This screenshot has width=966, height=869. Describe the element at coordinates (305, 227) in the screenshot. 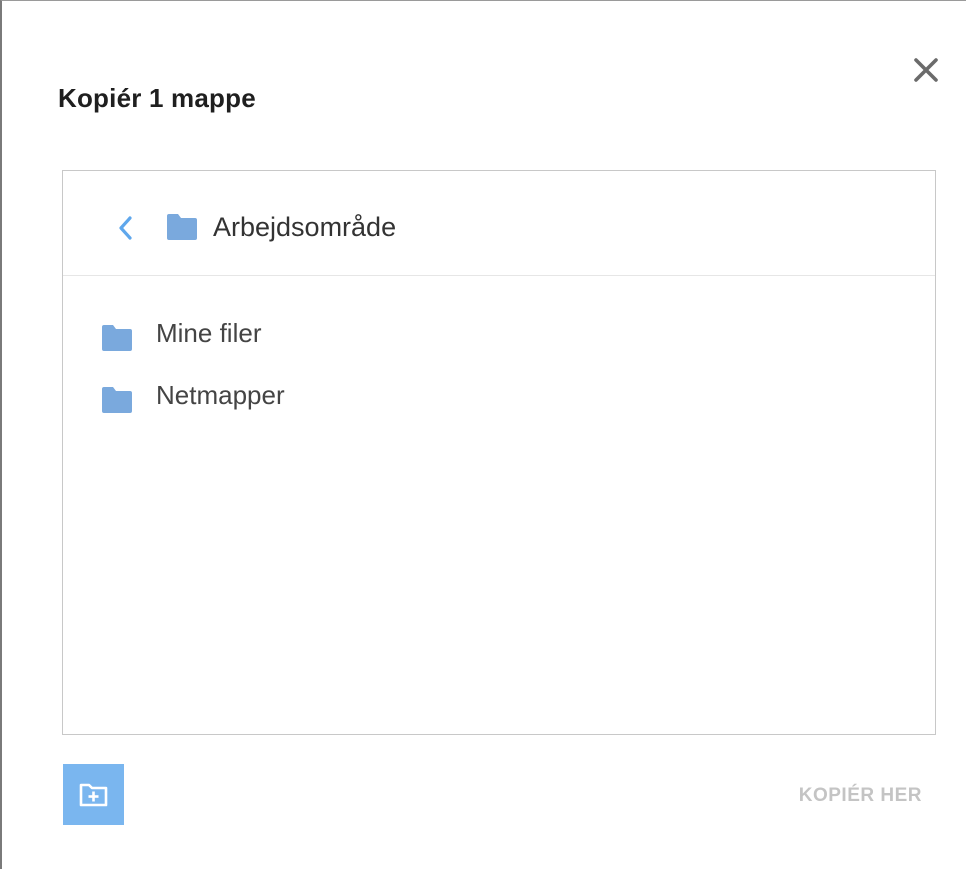

I see `current-folder-label: Arbejdsområde` at that location.